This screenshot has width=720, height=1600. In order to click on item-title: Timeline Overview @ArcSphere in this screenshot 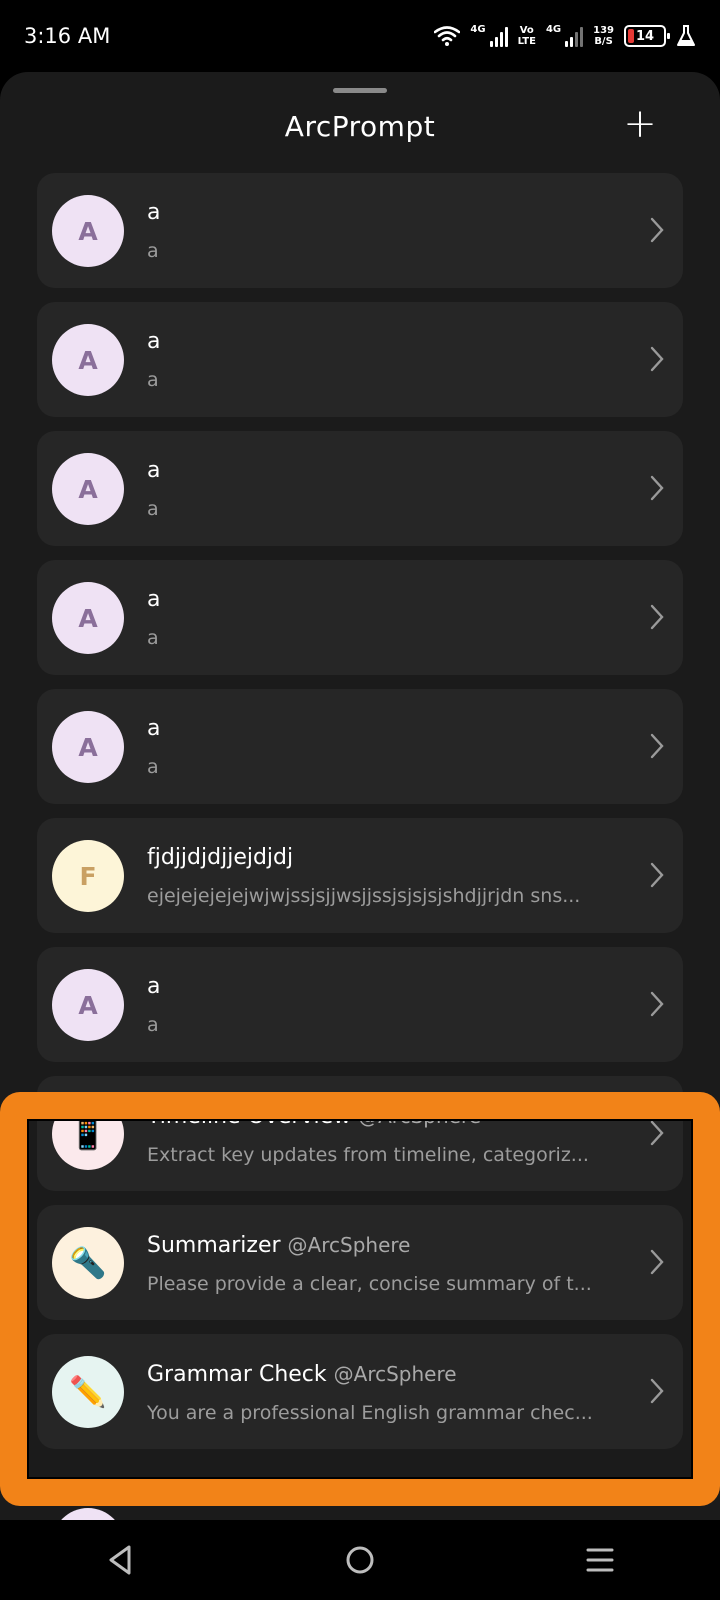, I will do `click(314, 1116)`.